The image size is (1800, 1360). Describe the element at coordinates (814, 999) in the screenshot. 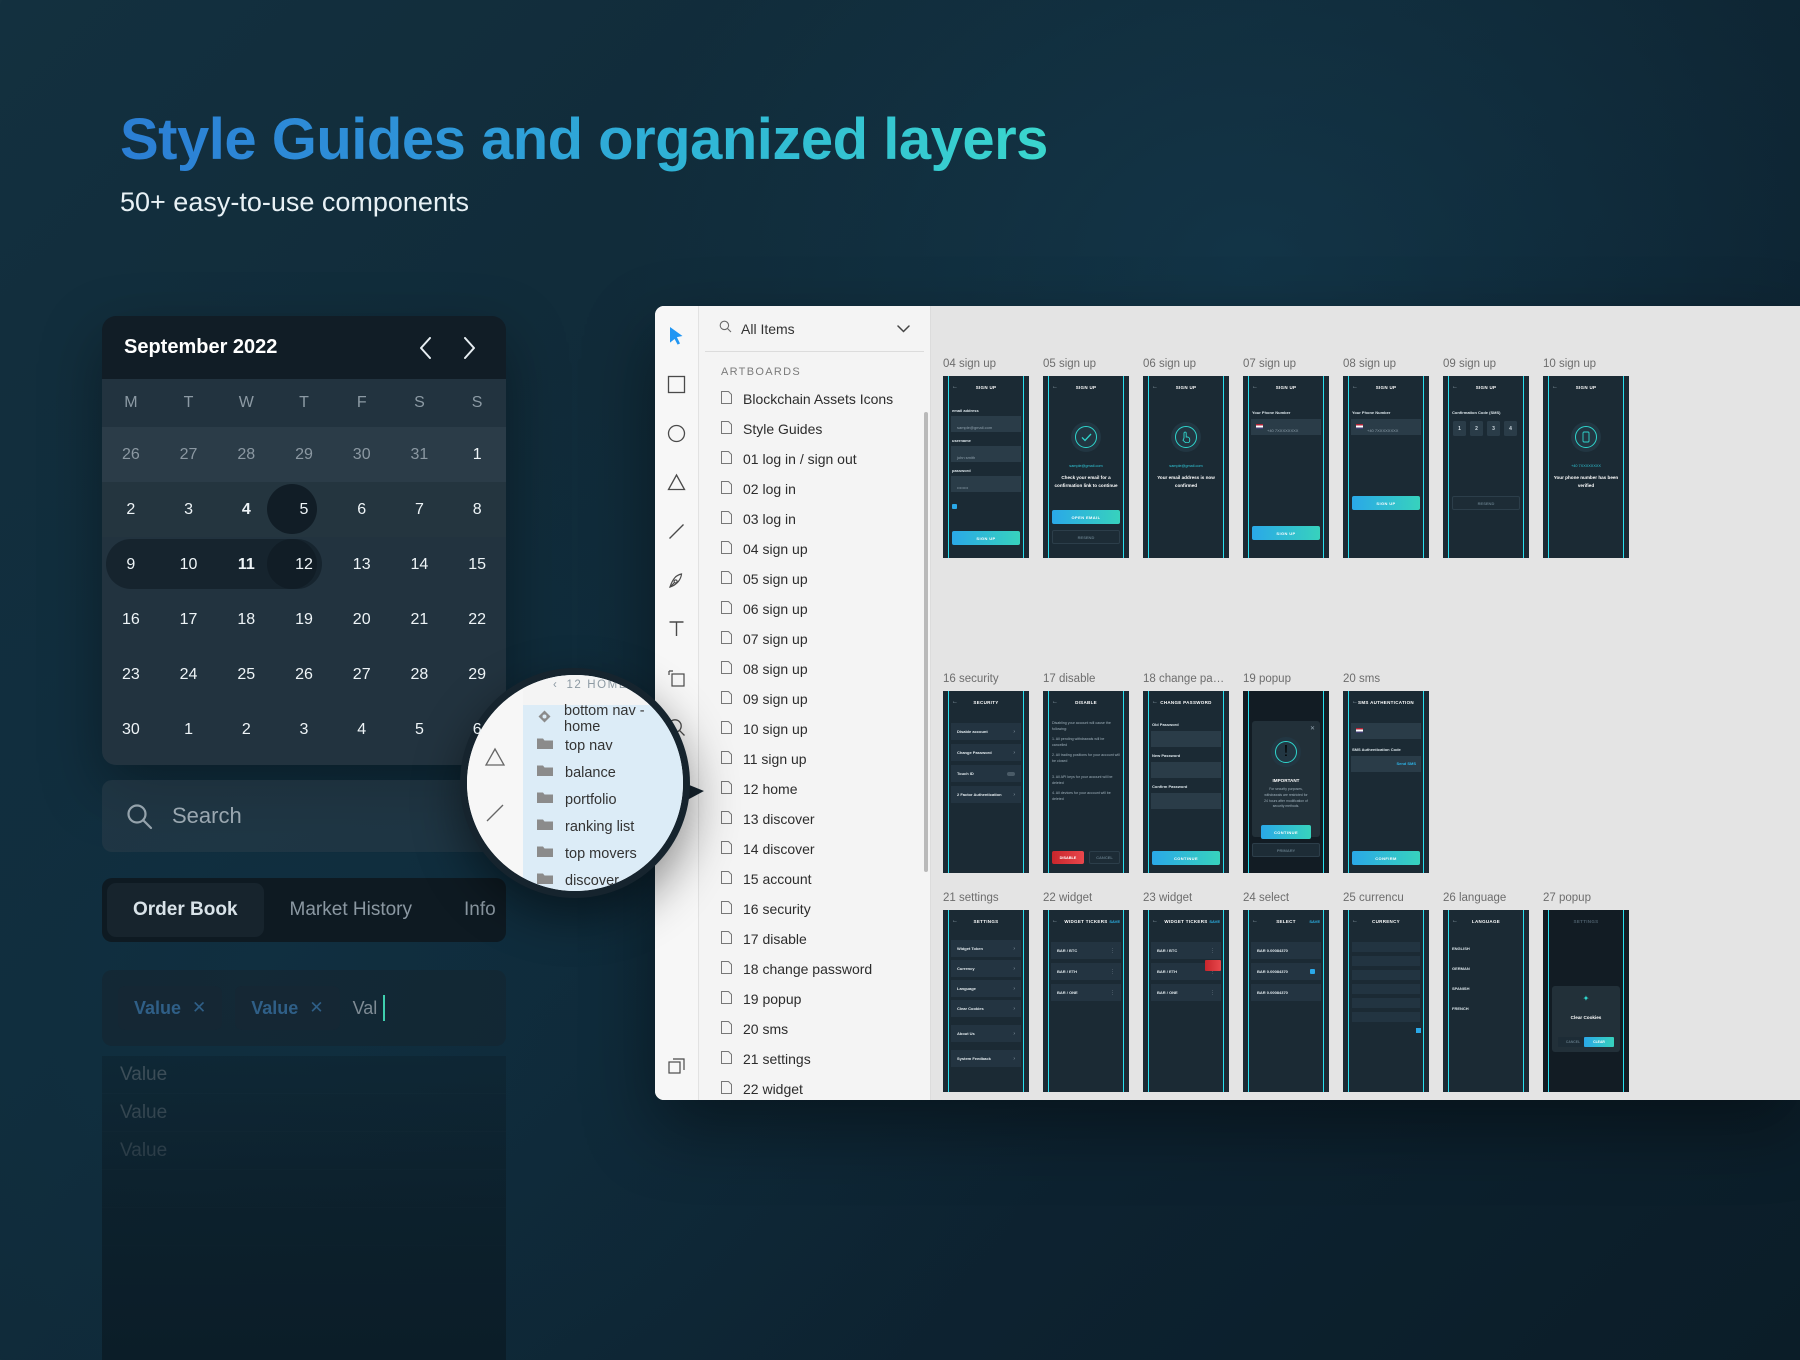

I see `artboard-list-item: 19 popup` at that location.